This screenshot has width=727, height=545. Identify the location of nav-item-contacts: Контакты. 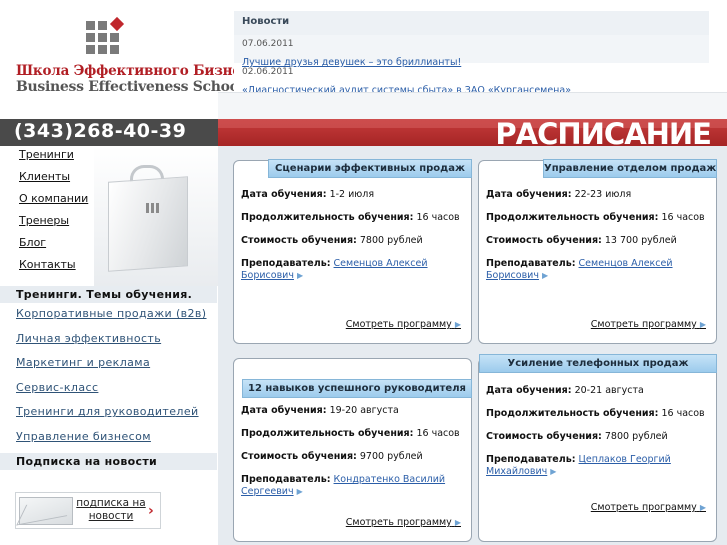
(47, 267).